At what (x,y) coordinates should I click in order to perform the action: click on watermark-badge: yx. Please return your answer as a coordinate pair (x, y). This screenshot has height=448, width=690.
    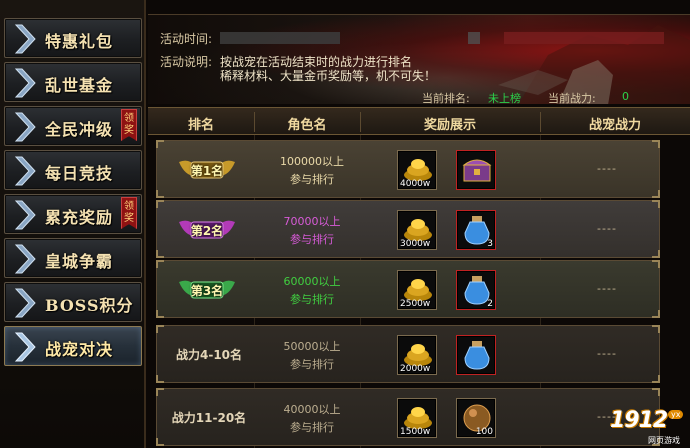
    Looking at the image, I should click on (676, 414).